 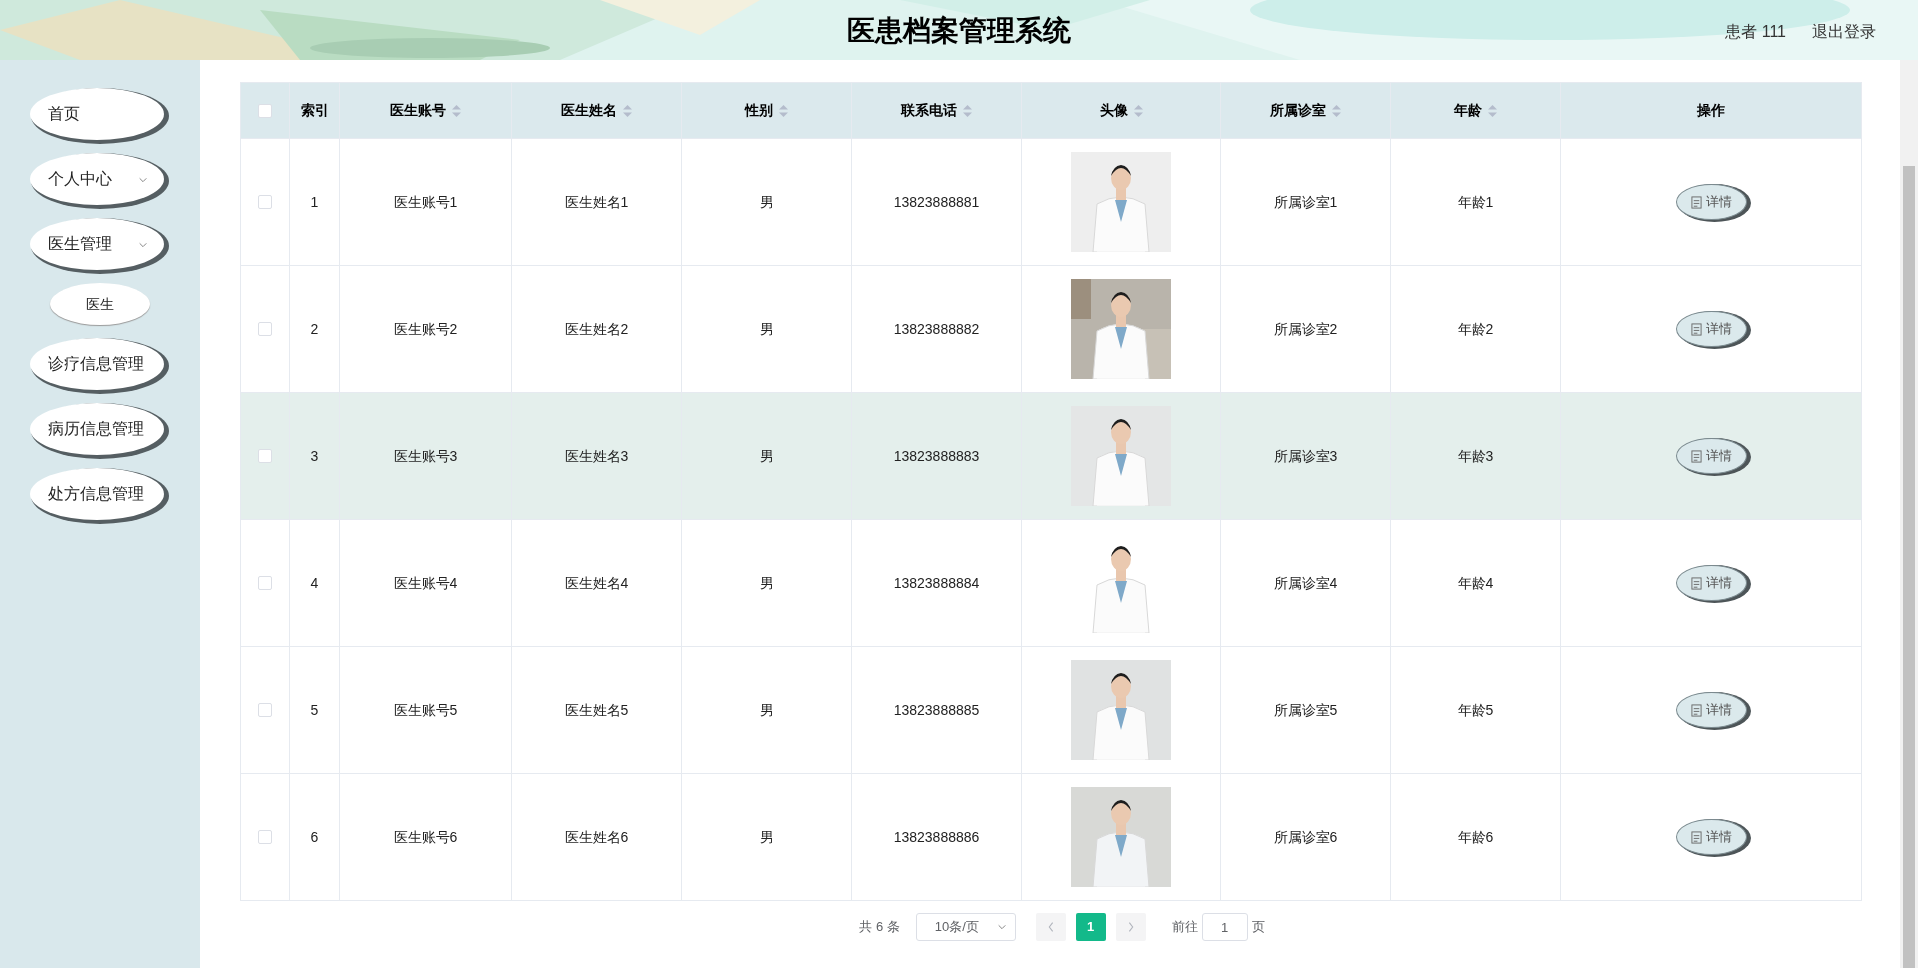 I want to click on table-cell-text: 医生账号1, so click(x=425, y=202).